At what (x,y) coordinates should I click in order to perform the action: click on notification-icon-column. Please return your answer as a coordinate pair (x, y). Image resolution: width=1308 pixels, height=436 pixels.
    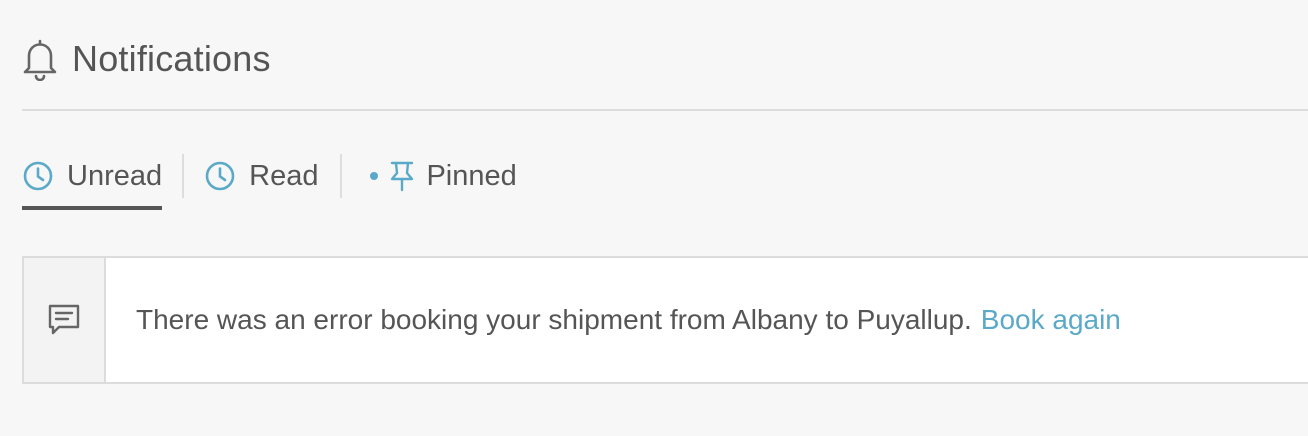
    Looking at the image, I should click on (65, 320).